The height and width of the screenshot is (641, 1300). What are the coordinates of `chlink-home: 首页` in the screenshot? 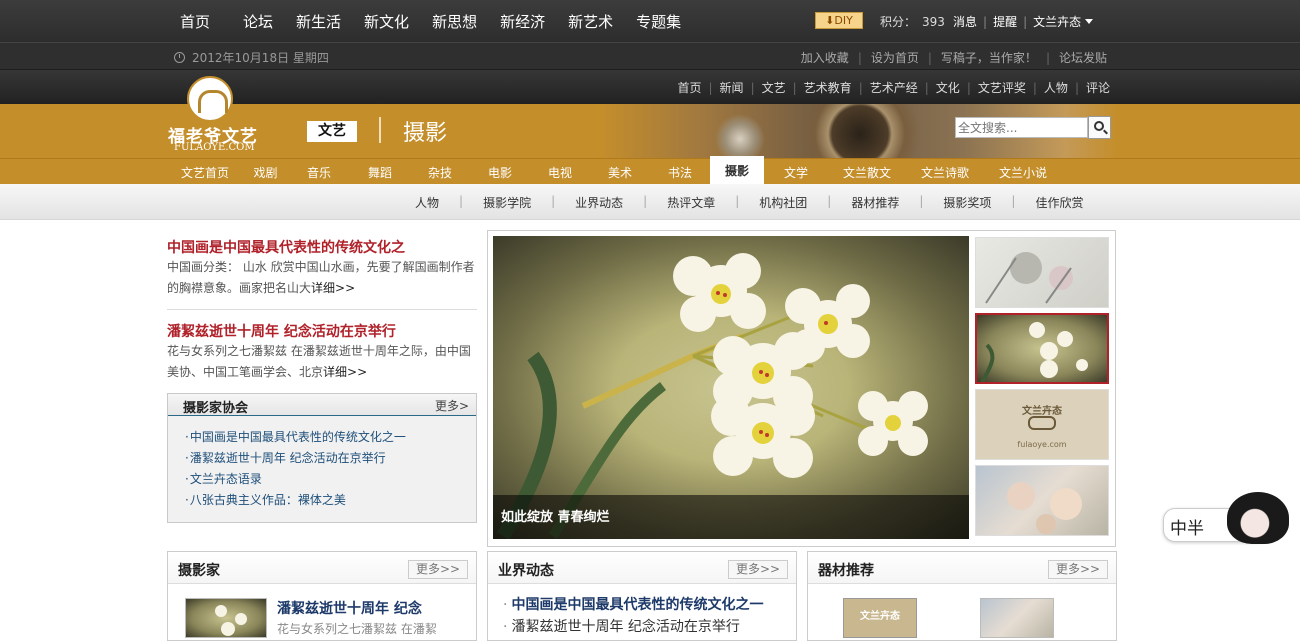 It's located at (689, 88).